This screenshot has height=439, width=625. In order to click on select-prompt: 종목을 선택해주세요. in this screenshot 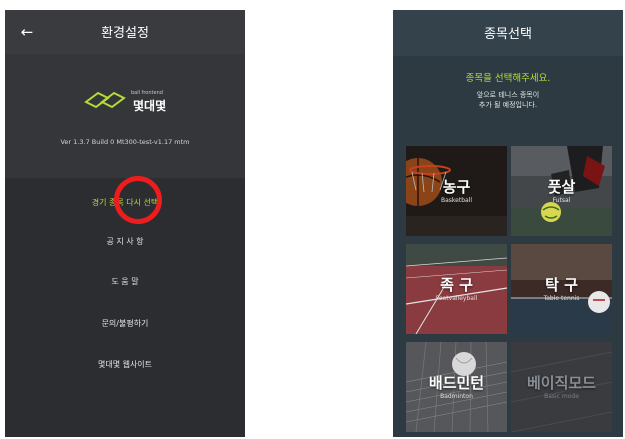, I will do `click(508, 78)`.